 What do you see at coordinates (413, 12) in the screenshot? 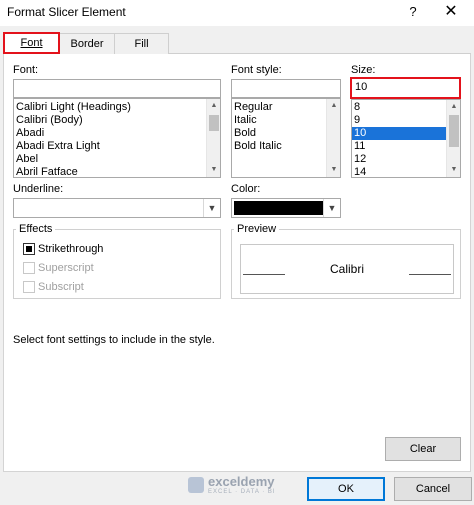
I see `help-button: ?` at bounding box center [413, 12].